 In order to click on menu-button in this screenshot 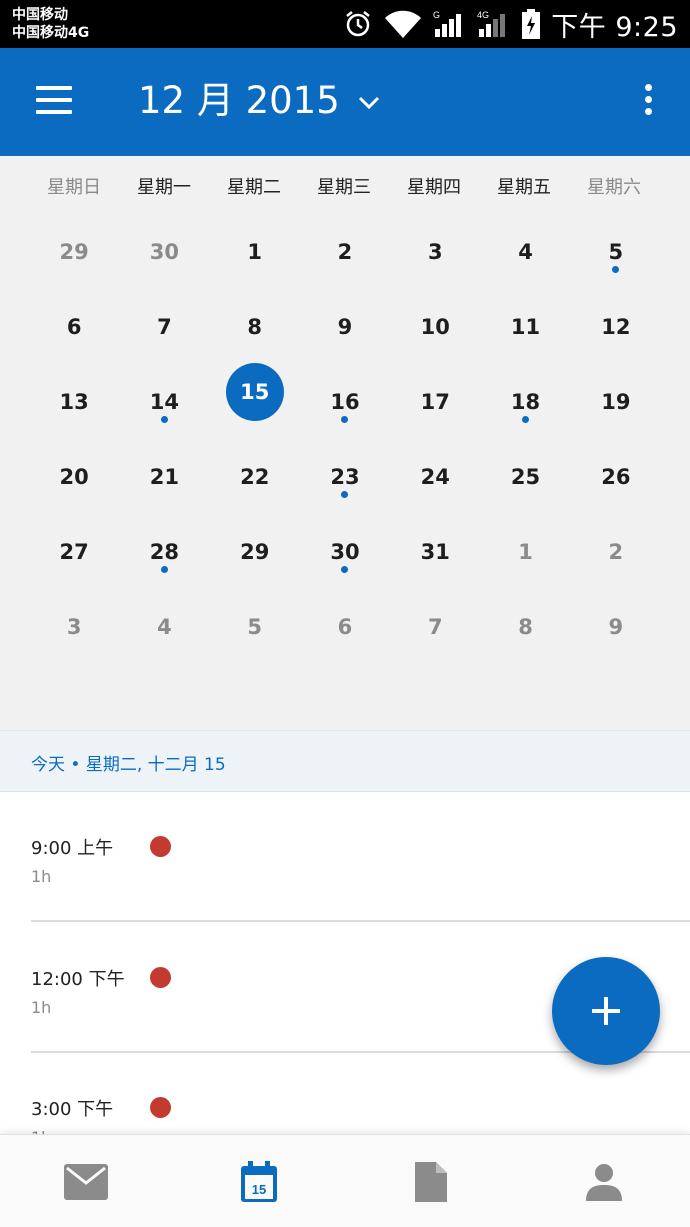, I will do `click(54, 101)`.